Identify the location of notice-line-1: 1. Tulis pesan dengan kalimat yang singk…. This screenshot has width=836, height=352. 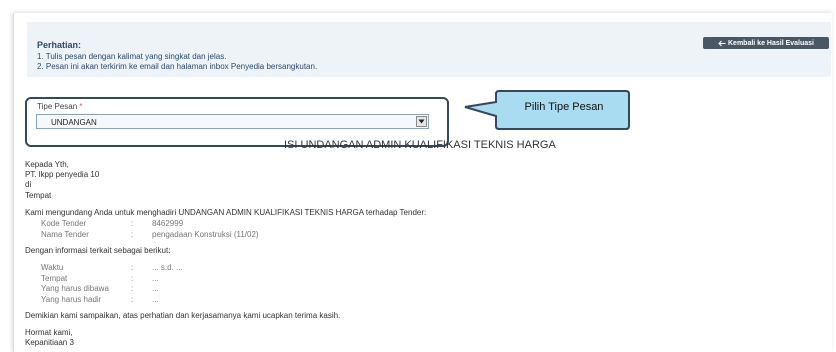
(132, 56).